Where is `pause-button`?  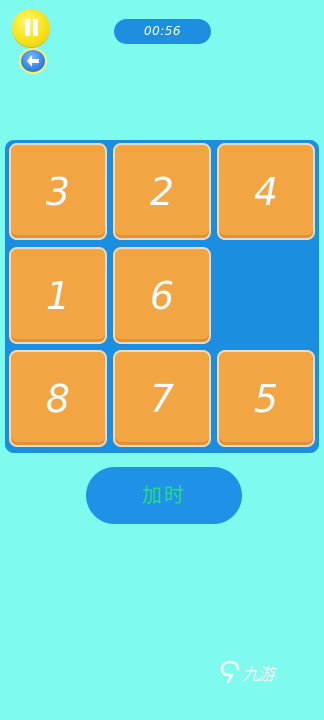 pause-button is located at coordinates (31, 28).